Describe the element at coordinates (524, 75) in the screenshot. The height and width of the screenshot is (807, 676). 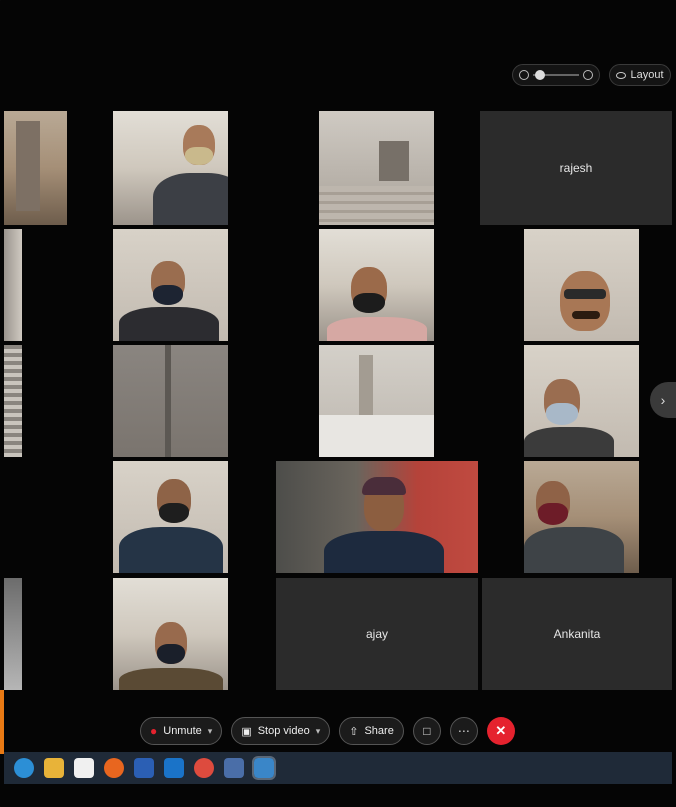
I see `zoom-out-icon` at that location.